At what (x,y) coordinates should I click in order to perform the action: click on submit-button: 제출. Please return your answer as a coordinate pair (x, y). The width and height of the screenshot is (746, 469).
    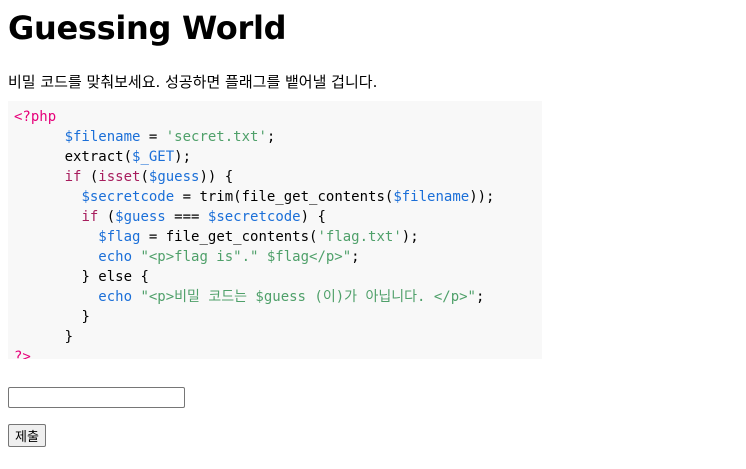
    Looking at the image, I should click on (27, 435).